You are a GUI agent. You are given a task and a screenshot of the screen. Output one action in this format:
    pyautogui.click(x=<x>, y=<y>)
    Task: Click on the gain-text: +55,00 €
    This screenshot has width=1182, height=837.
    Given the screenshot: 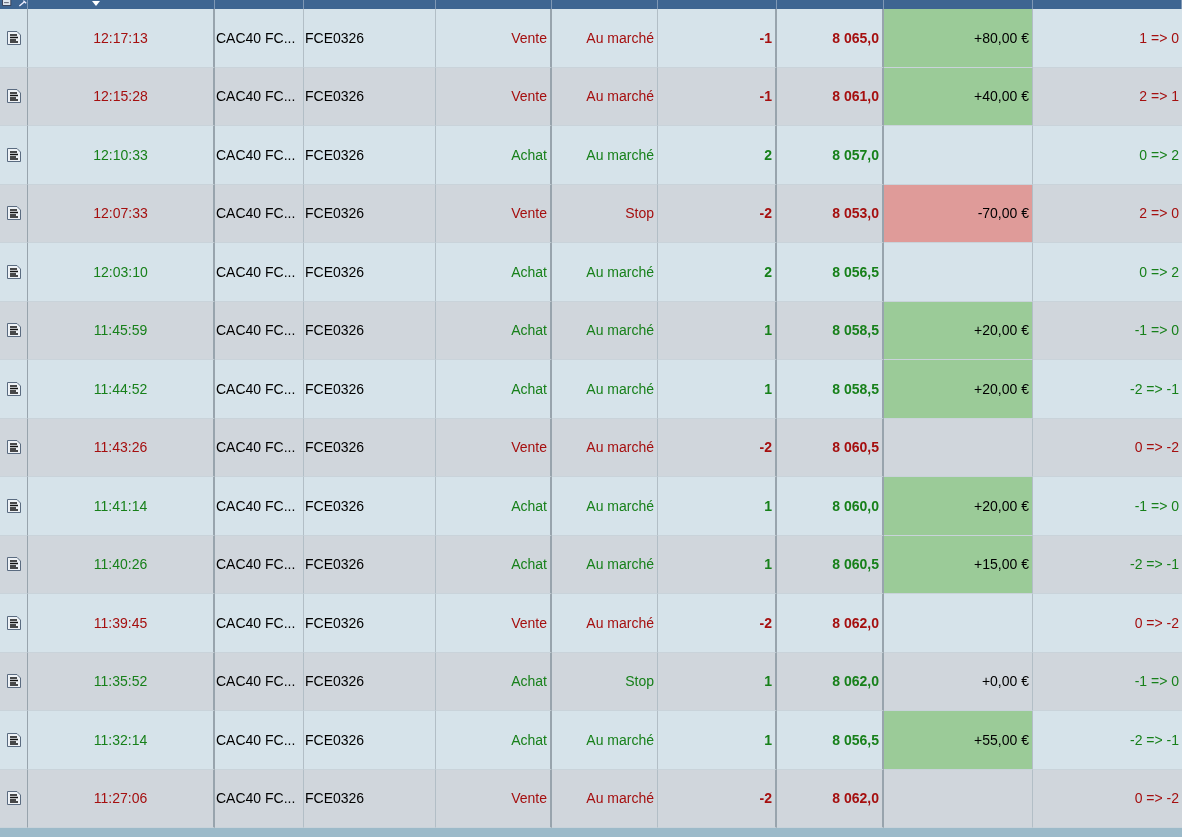 What is the action you would take?
    pyautogui.click(x=1001, y=739)
    